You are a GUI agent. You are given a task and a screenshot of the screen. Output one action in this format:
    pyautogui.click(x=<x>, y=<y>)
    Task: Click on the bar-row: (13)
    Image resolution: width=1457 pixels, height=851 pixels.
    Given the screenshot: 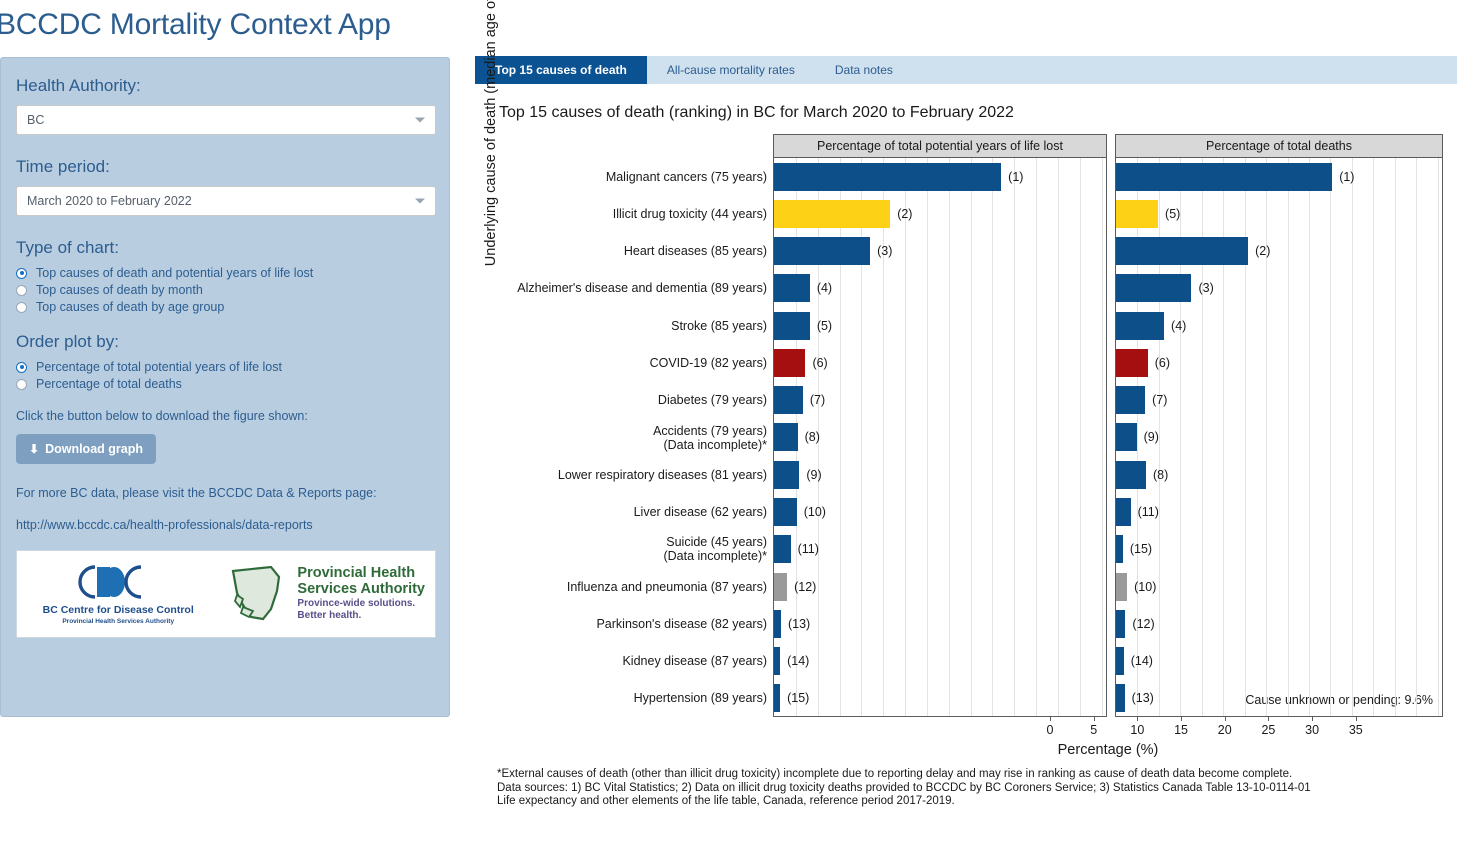 What is the action you would take?
    pyautogui.click(x=792, y=623)
    